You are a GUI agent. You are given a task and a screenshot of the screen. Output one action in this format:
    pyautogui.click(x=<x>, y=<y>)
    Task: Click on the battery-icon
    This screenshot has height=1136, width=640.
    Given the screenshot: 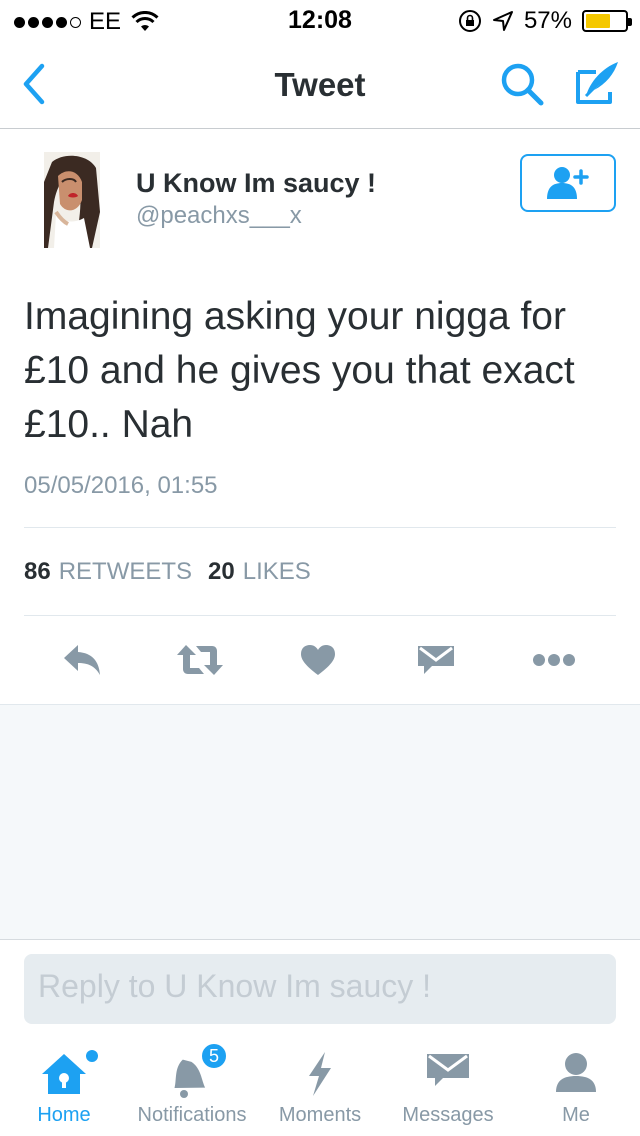 What is the action you would take?
    pyautogui.click(x=607, y=21)
    